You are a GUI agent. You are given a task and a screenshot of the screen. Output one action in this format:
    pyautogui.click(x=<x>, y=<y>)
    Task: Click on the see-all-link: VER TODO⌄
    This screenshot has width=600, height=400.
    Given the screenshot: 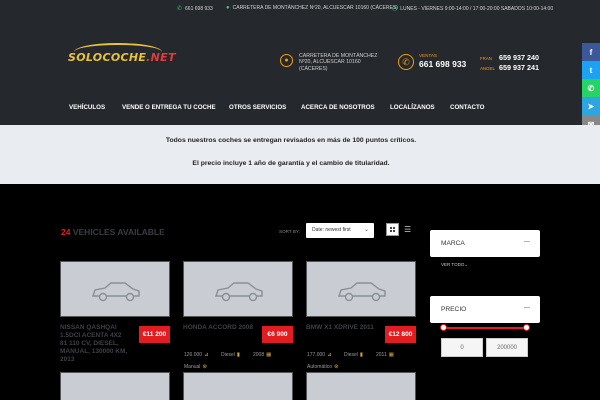 What is the action you would take?
    pyautogui.click(x=454, y=265)
    